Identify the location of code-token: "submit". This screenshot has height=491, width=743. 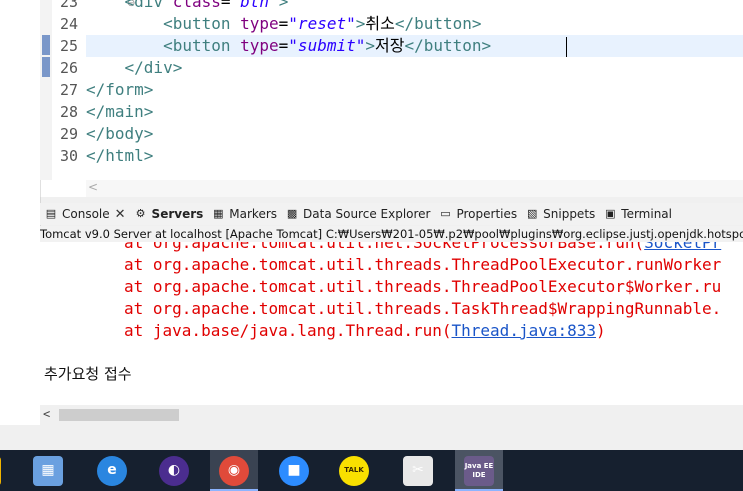
(327, 45).